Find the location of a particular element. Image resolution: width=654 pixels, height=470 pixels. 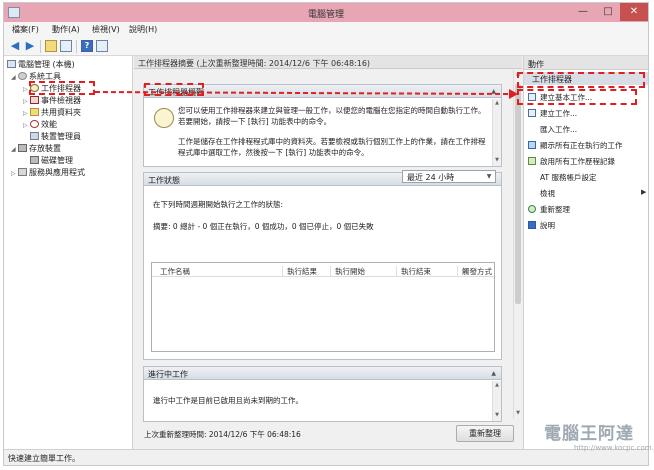

annotation-arrow-head is located at coordinates (513, 94).